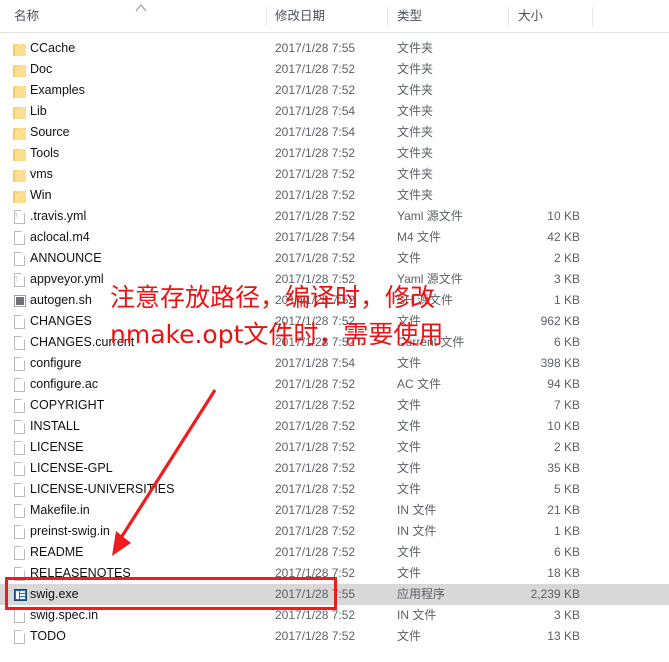 This screenshot has height=662, width=669. What do you see at coordinates (56, 363) in the screenshot?
I see `file-name-cell: configure` at bounding box center [56, 363].